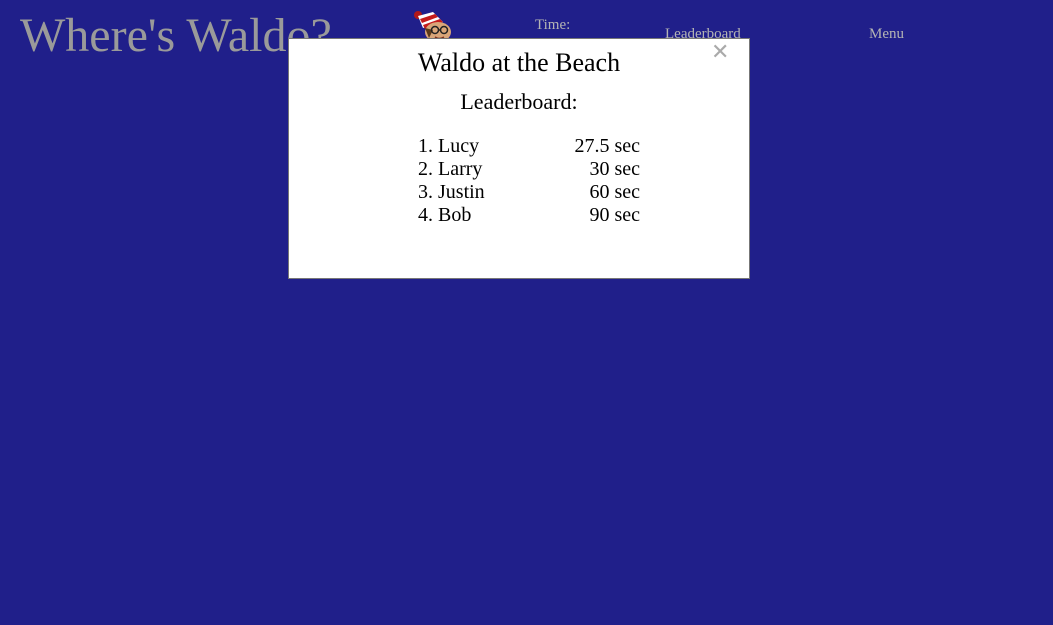 The image size is (1053, 625). Describe the element at coordinates (886, 34) in the screenshot. I see `nav-menu-link: Menu` at that location.